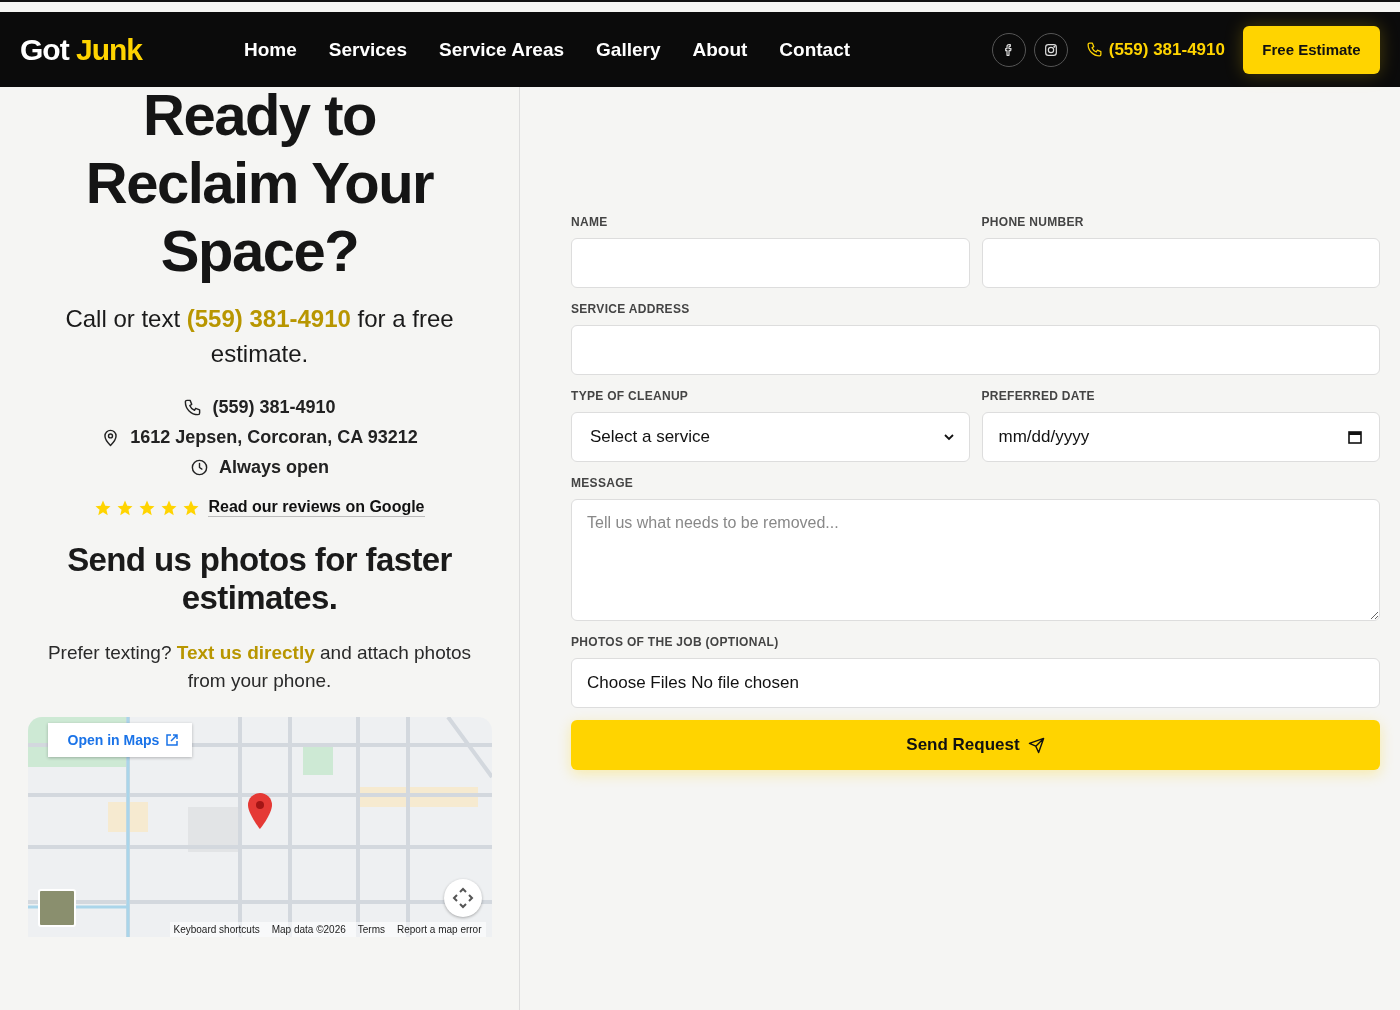 The image size is (1400, 1010). I want to click on hero-heading: Ready to Reclaim Your Space?, so click(259, 183).